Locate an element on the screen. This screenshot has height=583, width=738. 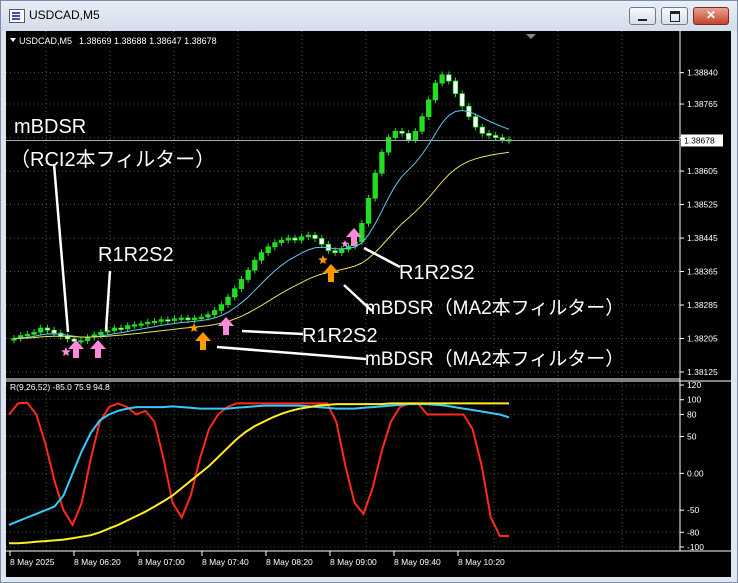
maximize-button is located at coordinates (674, 16).